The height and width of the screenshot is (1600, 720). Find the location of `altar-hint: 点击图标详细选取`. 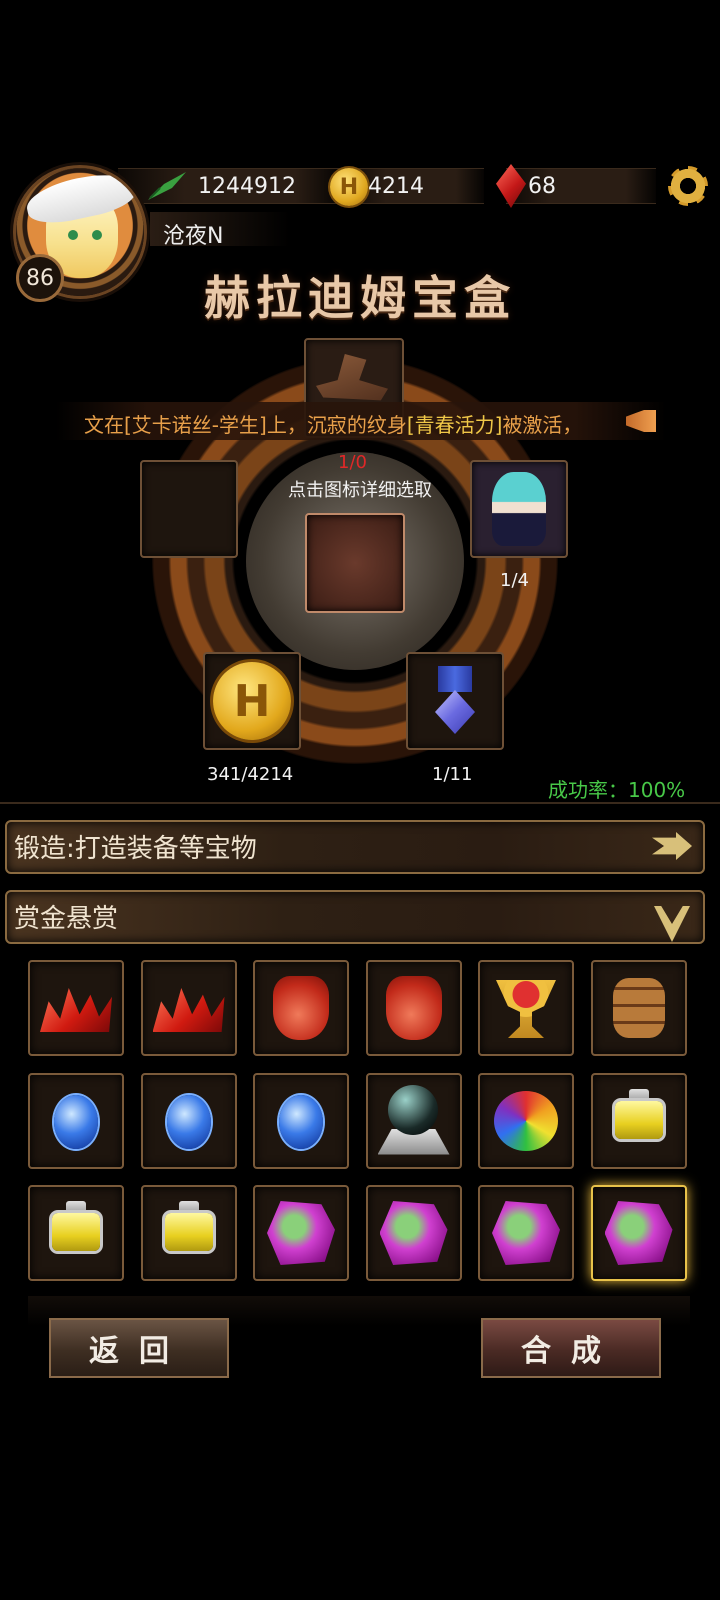

altar-hint: 点击图标详细选取 is located at coordinates (360, 490).